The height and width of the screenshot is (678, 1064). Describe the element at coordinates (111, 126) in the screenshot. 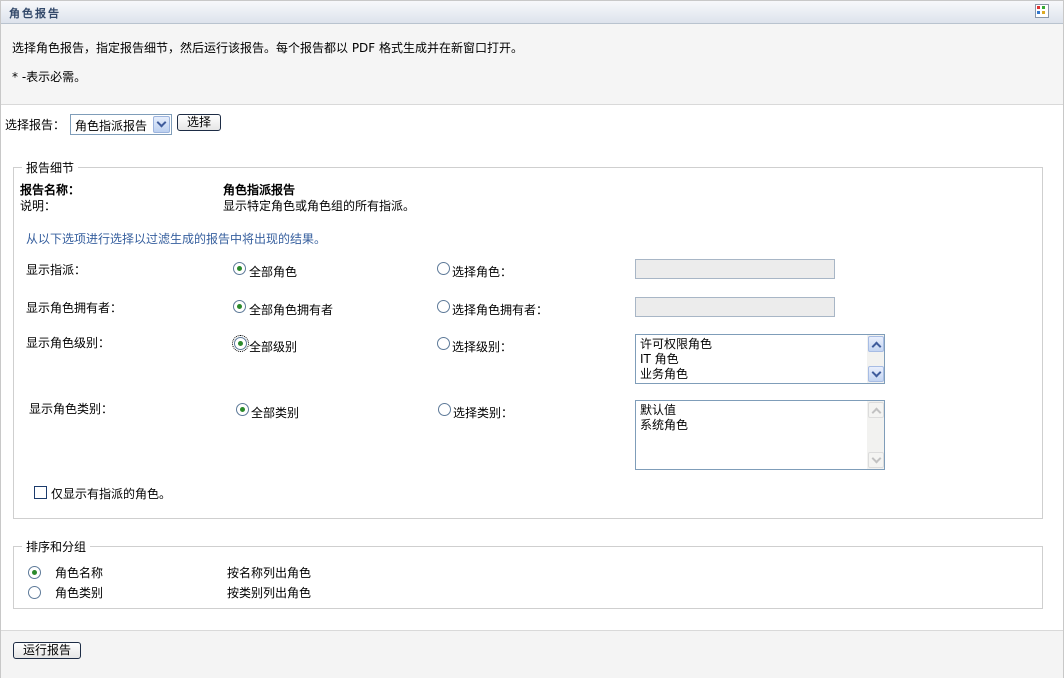

I see `report-select-value: 角色指派报告` at that location.